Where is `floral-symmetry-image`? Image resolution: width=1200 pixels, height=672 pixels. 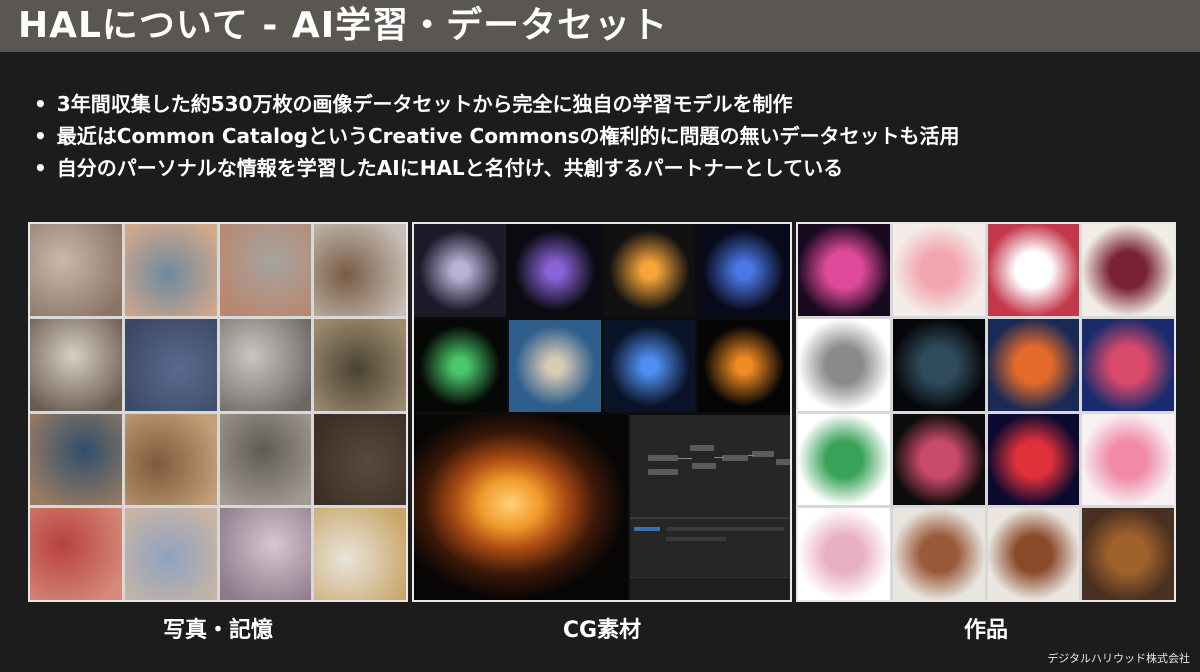
floral-symmetry-image is located at coordinates (844, 554).